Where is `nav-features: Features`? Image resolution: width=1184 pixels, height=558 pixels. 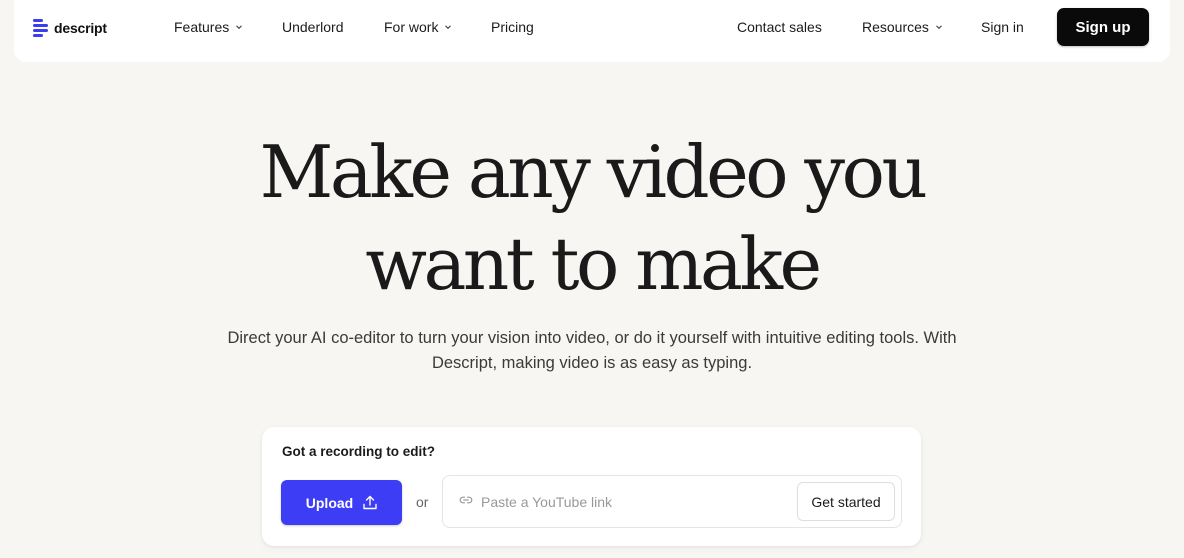
nav-features: Features is located at coordinates (208, 27).